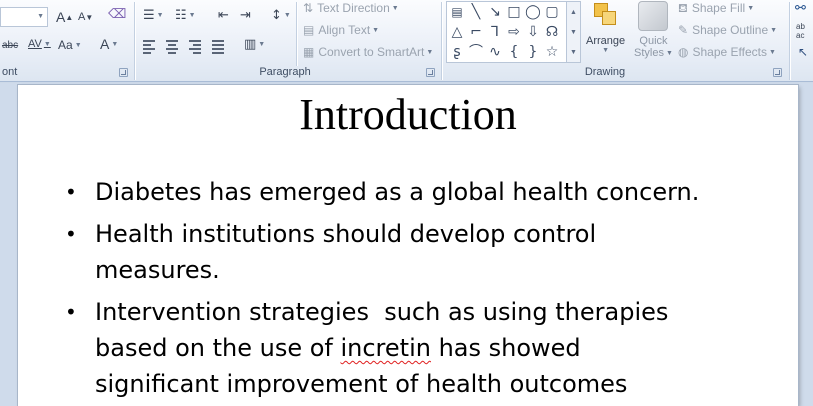 Image resolution: width=813 pixels, height=406 pixels. I want to click on rounded-rectangle-shape-icon: ▢, so click(552, 12).